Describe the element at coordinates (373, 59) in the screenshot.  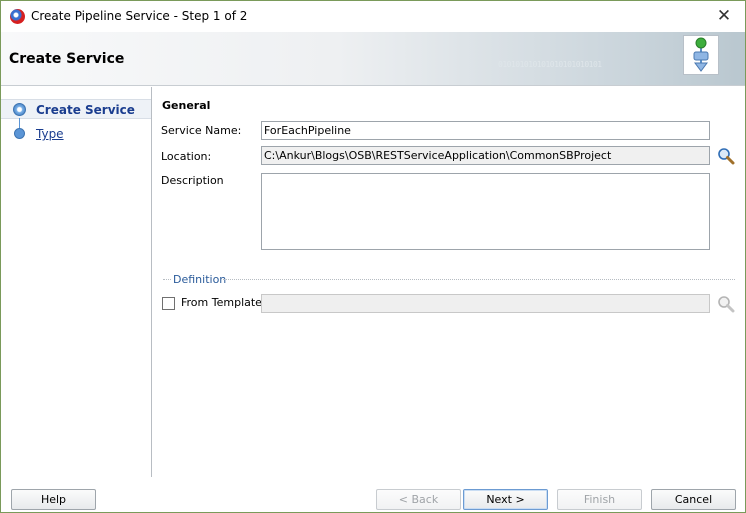
I see `wizard-header: Create Service 010101010101010101010101` at that location.